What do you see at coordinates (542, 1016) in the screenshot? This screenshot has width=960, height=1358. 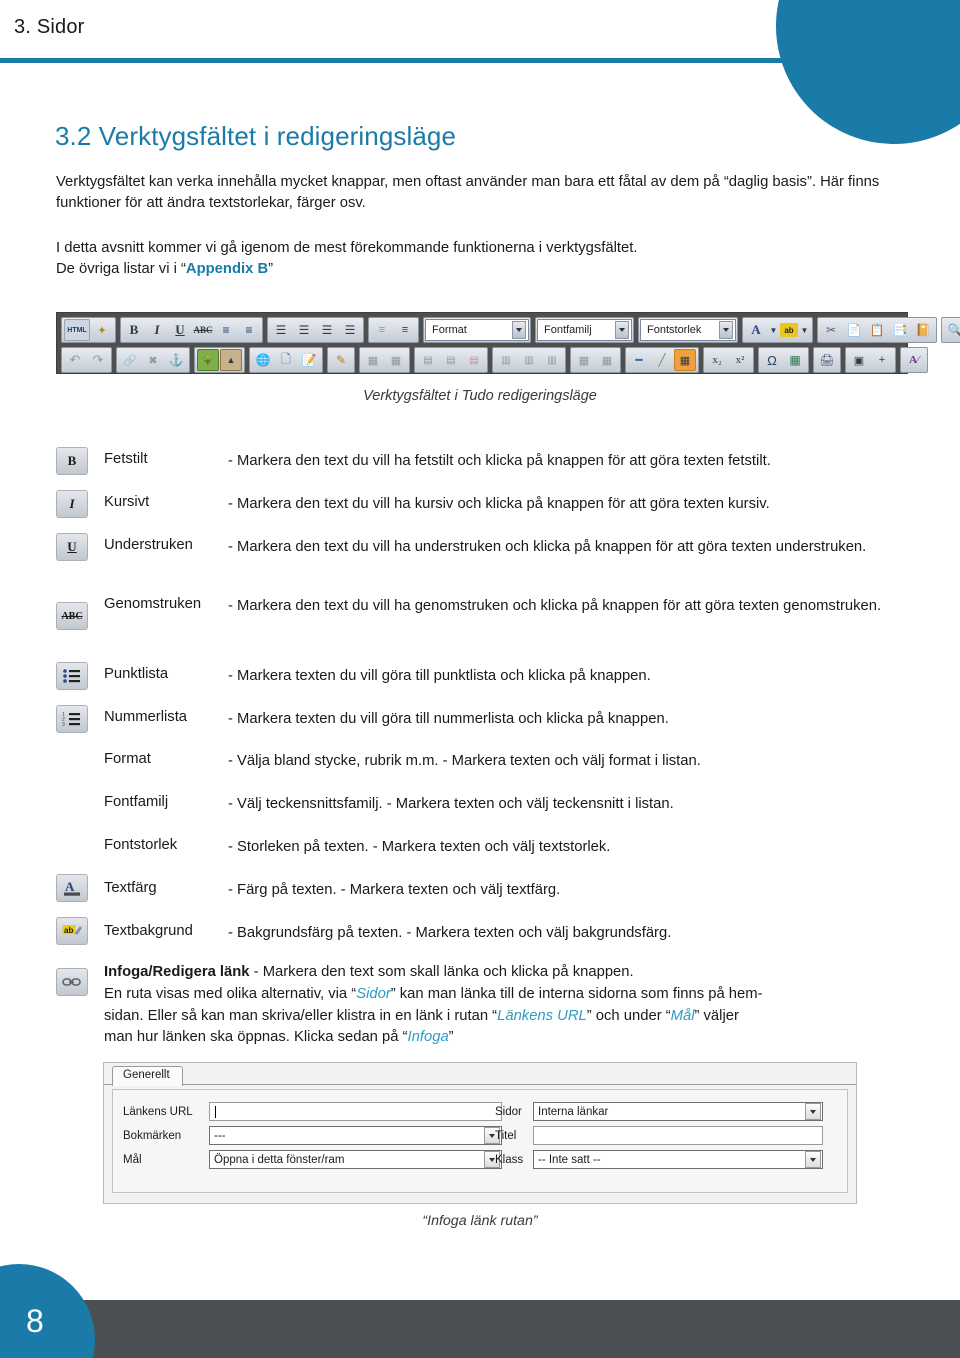 I see `lankens-url-link: Länkens URL` at bounding box center [542, 1016].